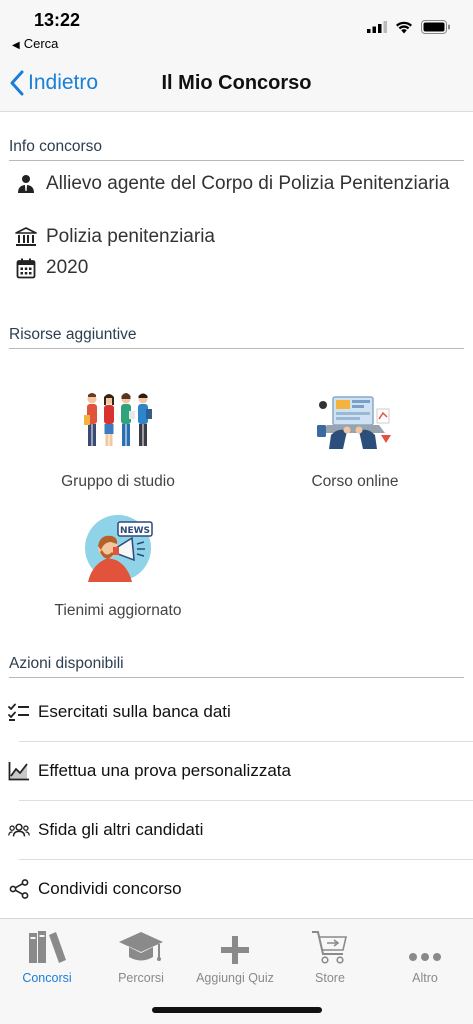 The height and width of the screenshot is (1024, 473). What do you see at coordinates (134, 711) in the screenshot?
I see `action-label: Esercitati sulla banca dati` at bounding box center [134, 711].